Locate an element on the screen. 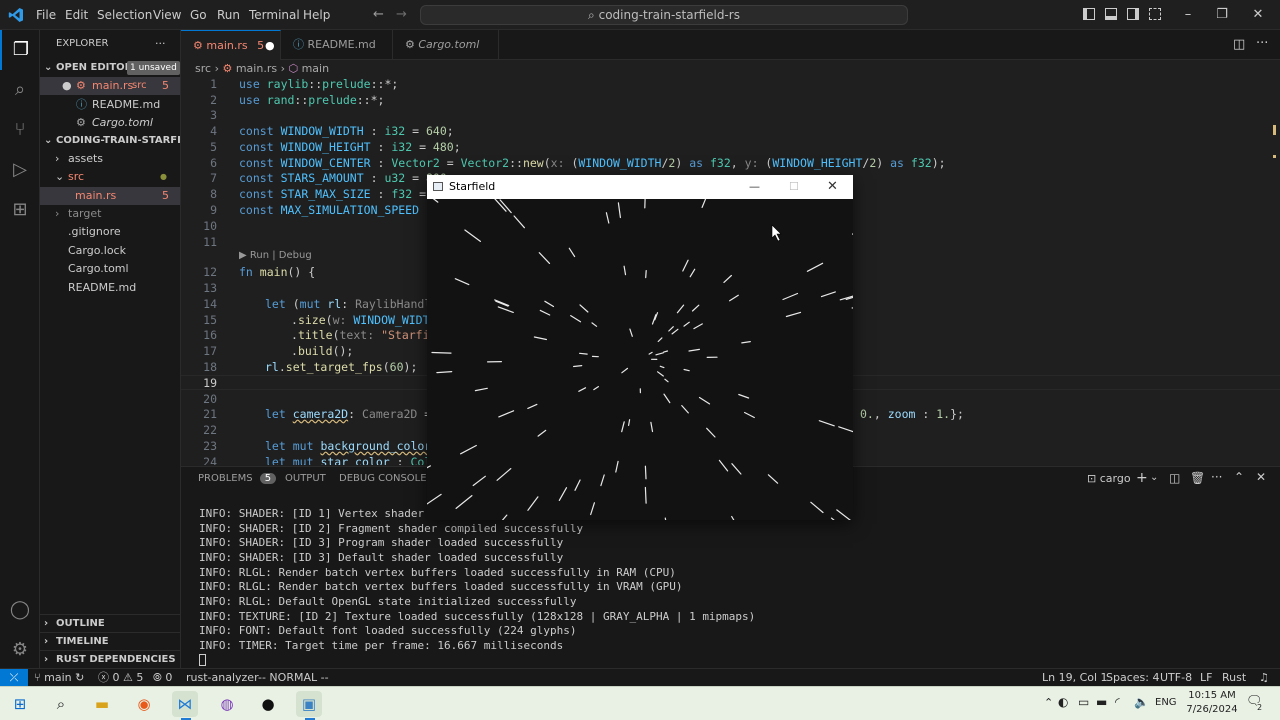  starfield-app-icon: ▣ is located at coordinates (309, 704).